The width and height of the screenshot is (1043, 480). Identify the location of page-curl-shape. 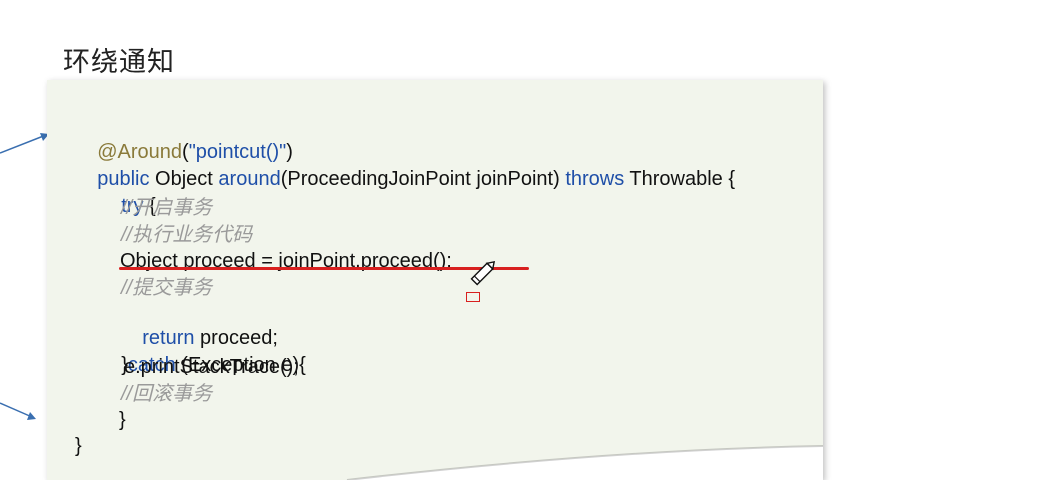
(584, 462).